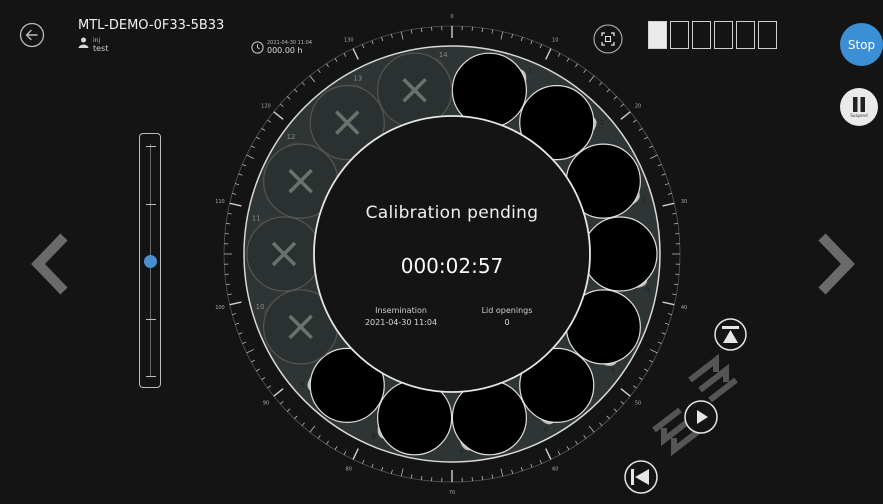 This screenshot has height=504, width=883. What do you see at coordinates (701, 417) in the screenshot?
I see `play-icon` at bounding box center [701, 417].